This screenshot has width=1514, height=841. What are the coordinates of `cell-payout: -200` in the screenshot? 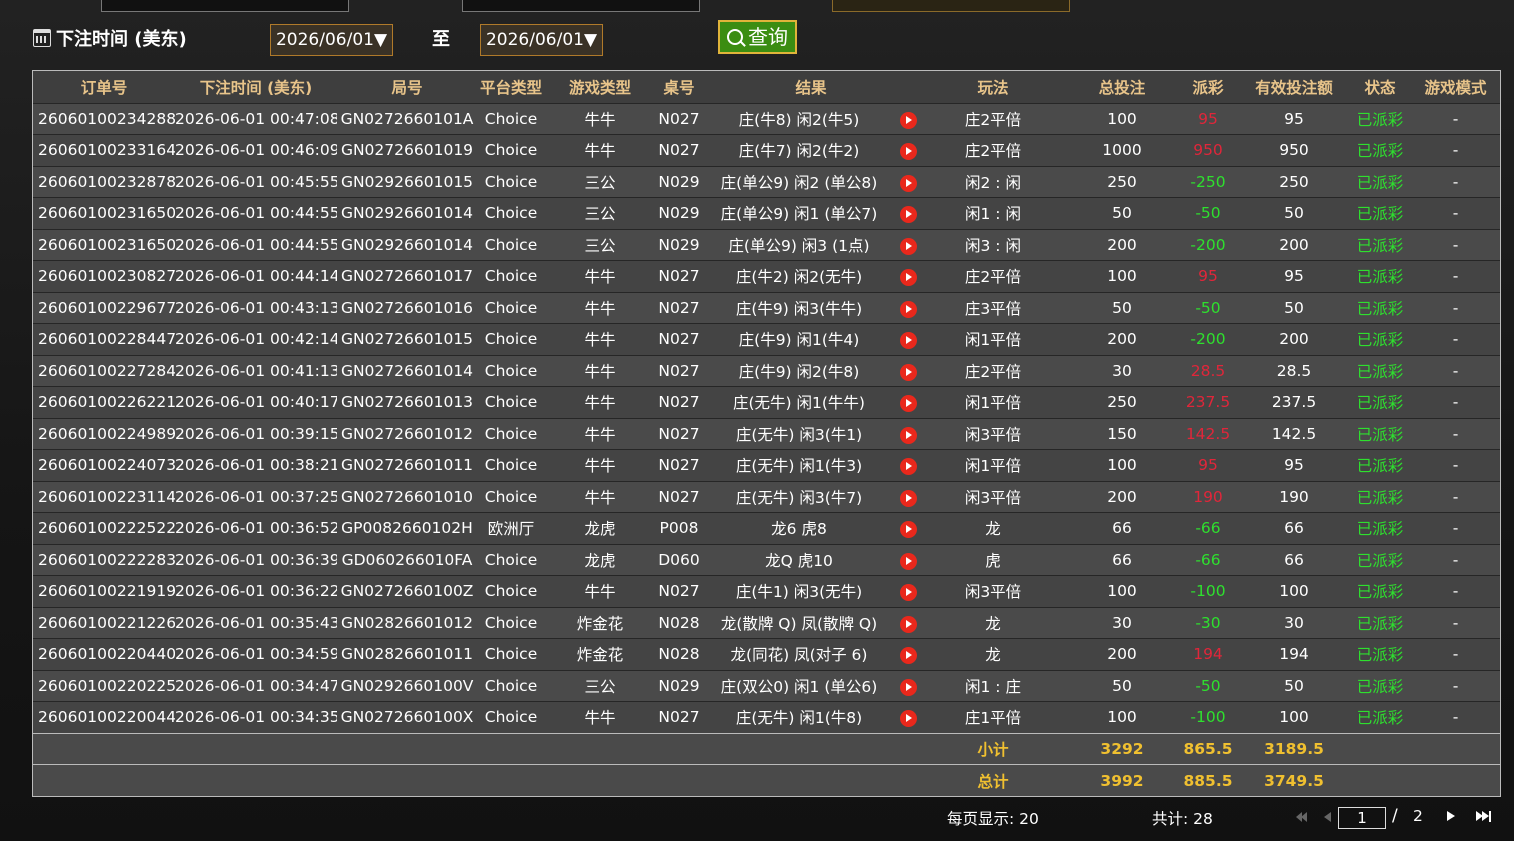 It's located at (1208, 244).